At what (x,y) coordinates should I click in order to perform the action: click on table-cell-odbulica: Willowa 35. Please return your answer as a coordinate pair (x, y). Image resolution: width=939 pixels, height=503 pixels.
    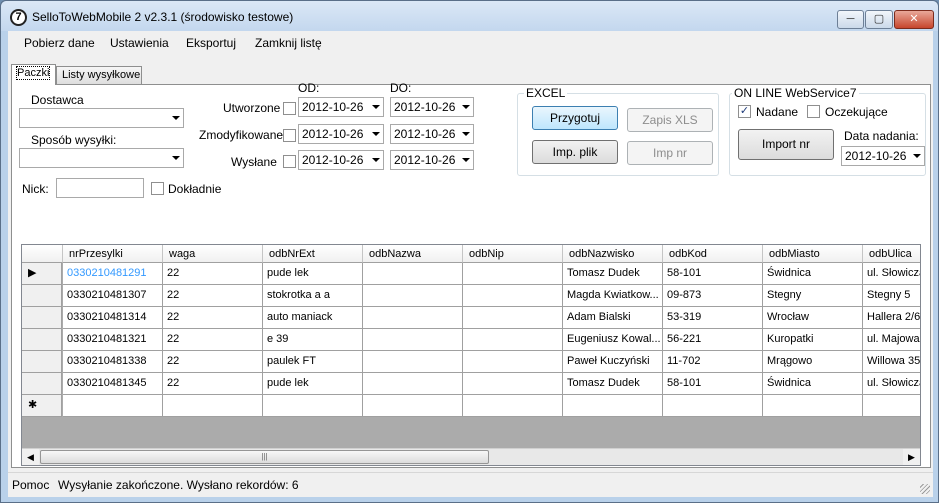
    Looking at the image, I should click on (891, 362).